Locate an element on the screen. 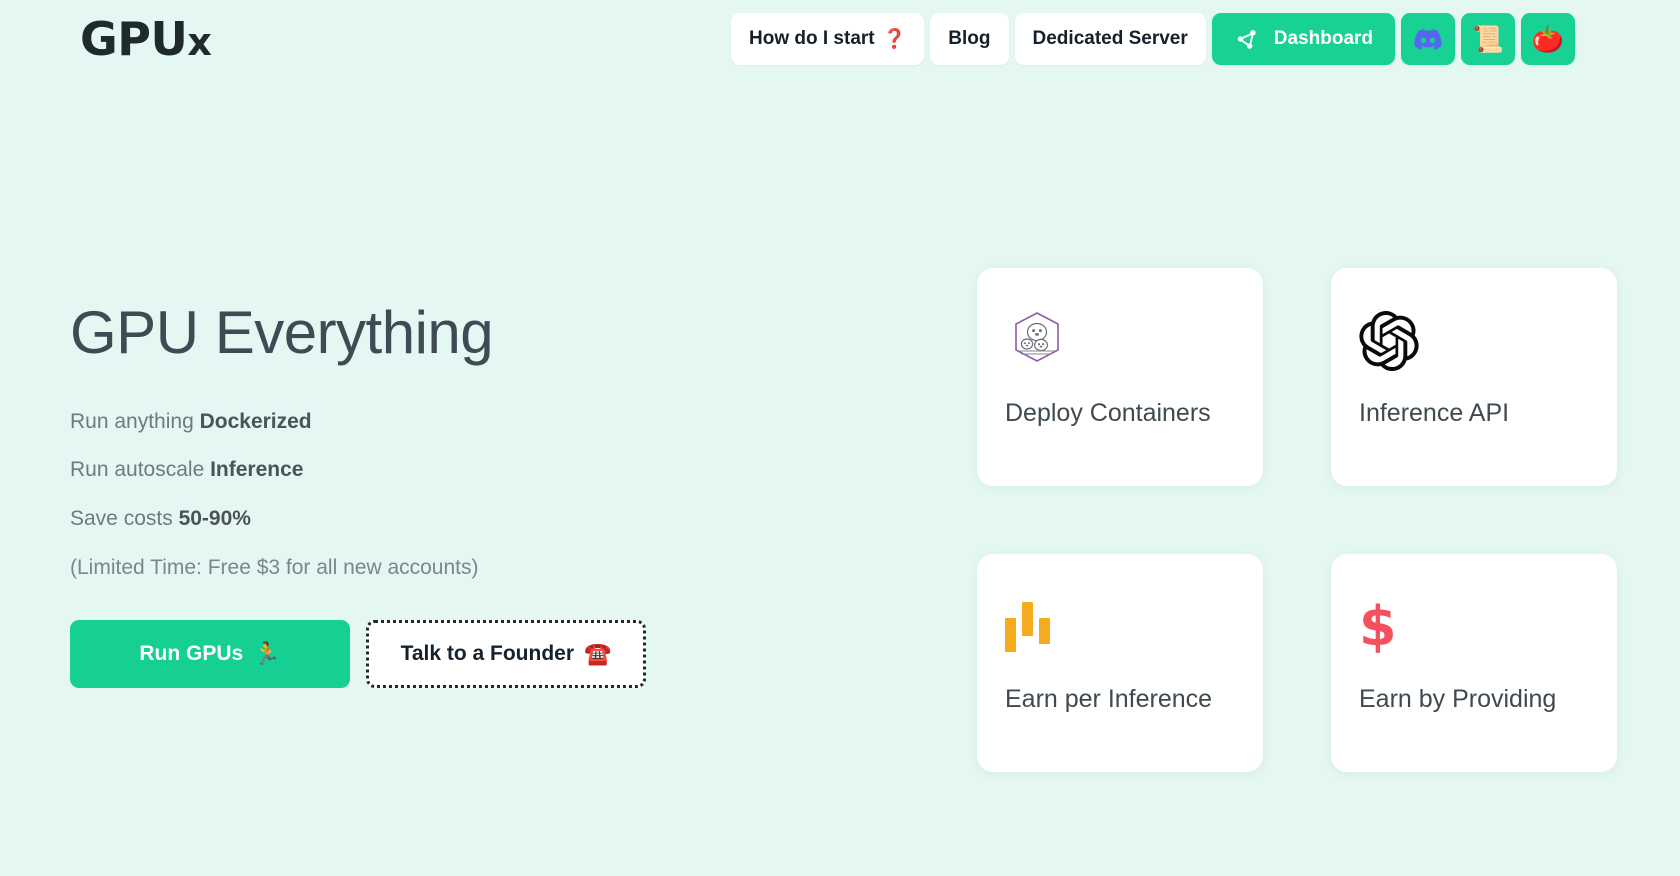 This screenshot has height=876, width=1680. card-label-deploy-containers: Deploy Containers is located at coordinates (1108, 413).